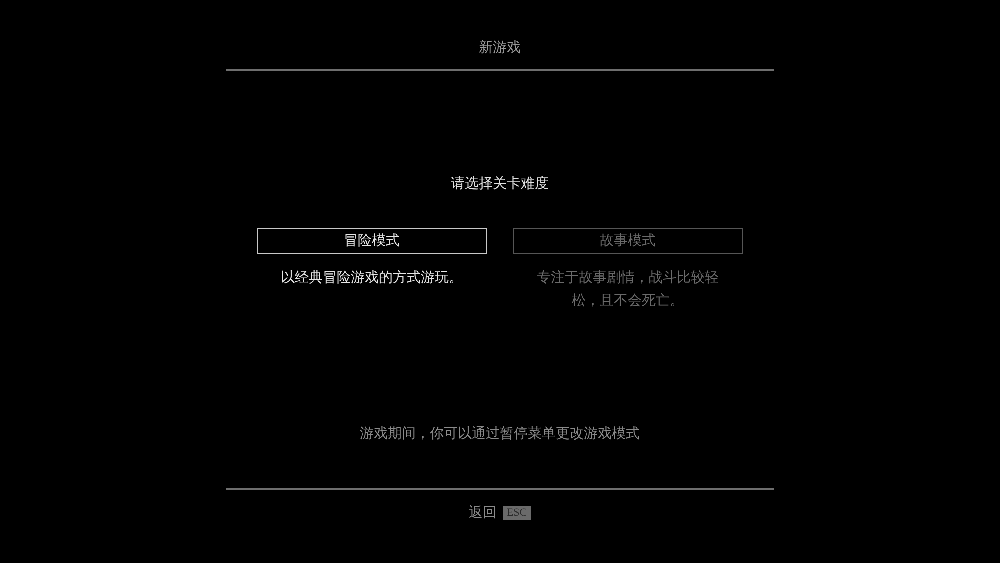  I want to click on mode-description: 以经典冒险游戏的方式游玩。, so click(372, 278).